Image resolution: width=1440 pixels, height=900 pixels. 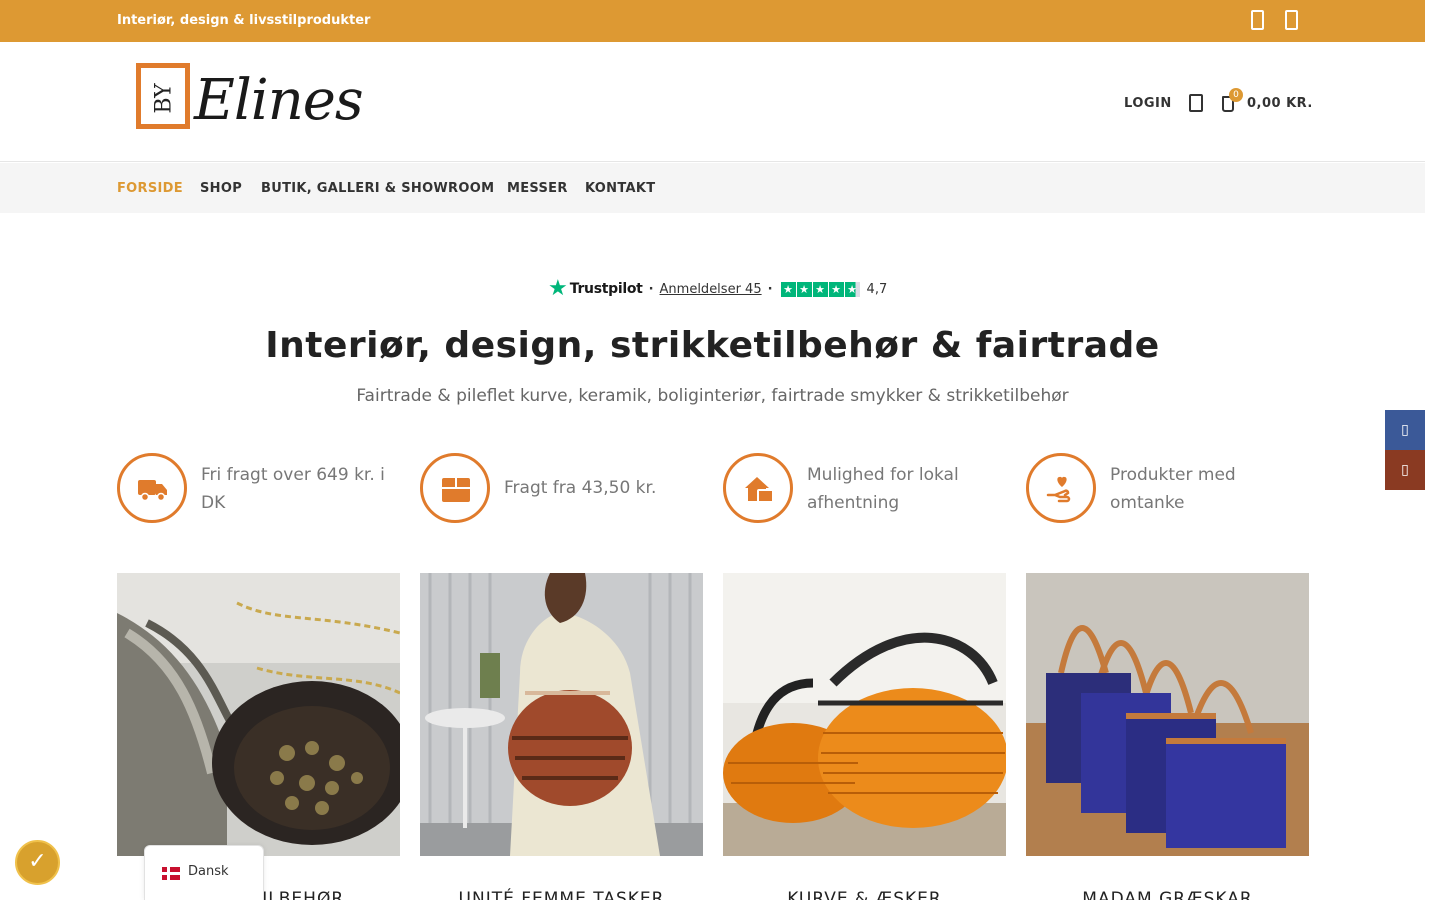 What do you see at coordinates (1148, 103) in the screenshot?
I see `login-link: LOGIN` at bounding box center [1148, 103].